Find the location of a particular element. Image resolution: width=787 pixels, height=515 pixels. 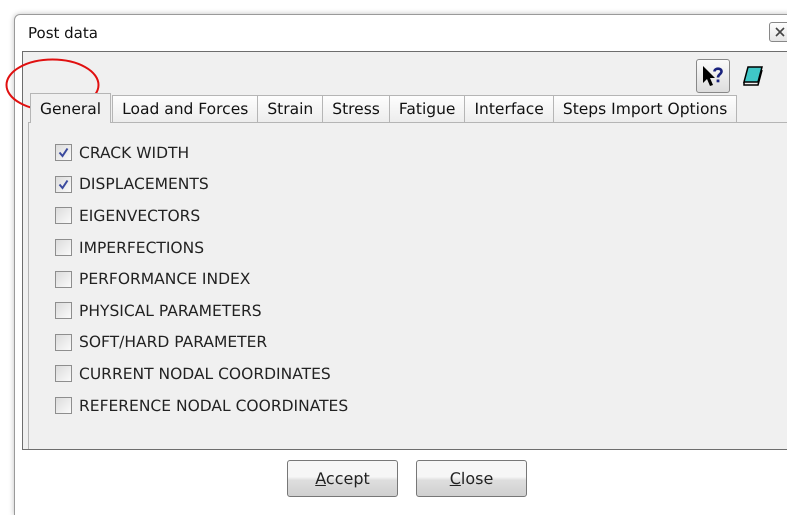

close-icon is located at coordinates (780, 32).